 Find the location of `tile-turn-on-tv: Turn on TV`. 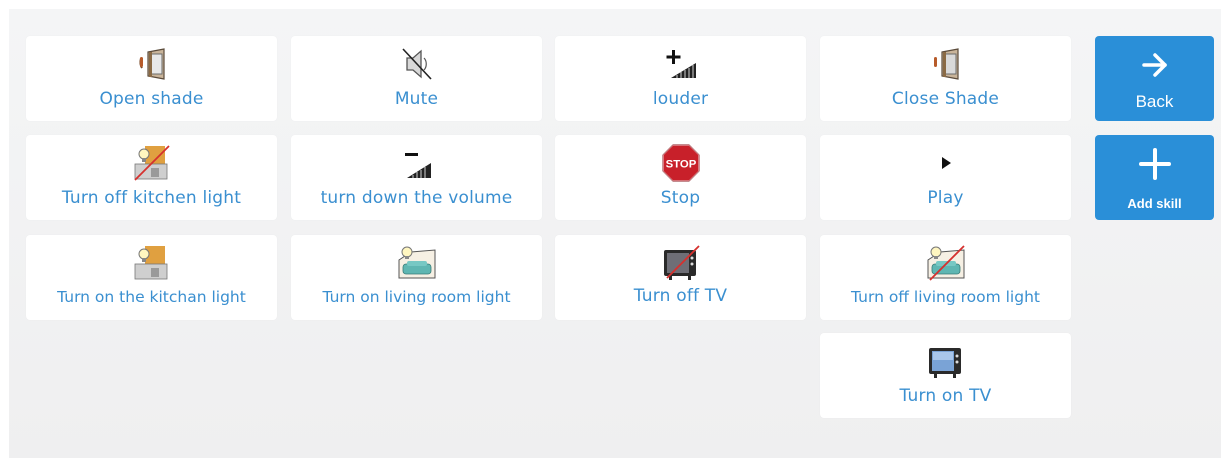

tile-turn-on-tv: Turn on TV is located at coordinates (945, 375).